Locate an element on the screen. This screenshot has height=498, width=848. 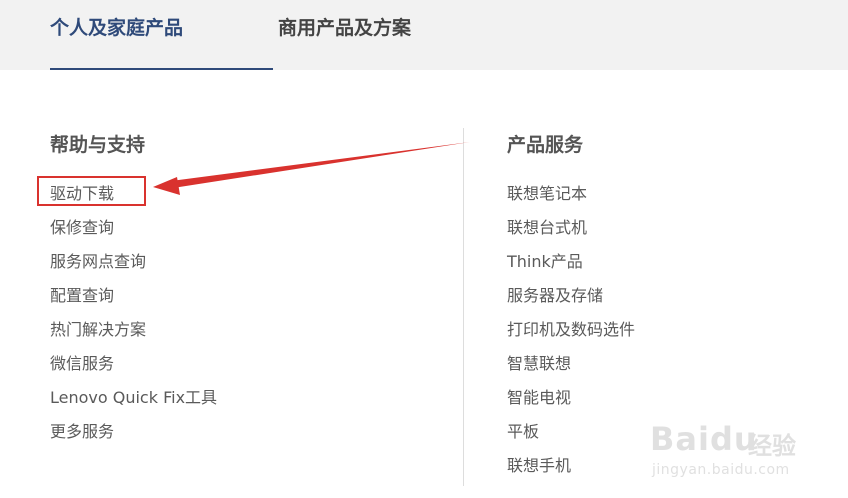
baidu-logo: Baidu is located at coordinates (704, 439).